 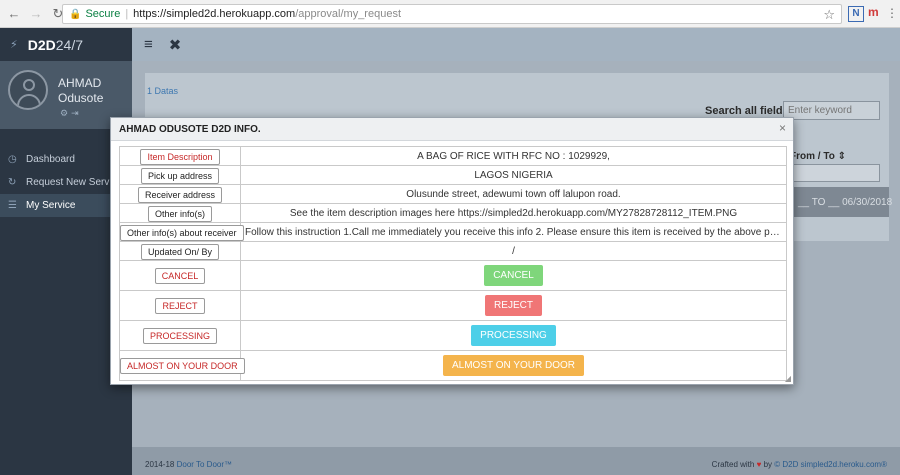 I want to click on footer-link-d2d: © D2D simpled2d.heroku.com®, so click(x=830, y=464).